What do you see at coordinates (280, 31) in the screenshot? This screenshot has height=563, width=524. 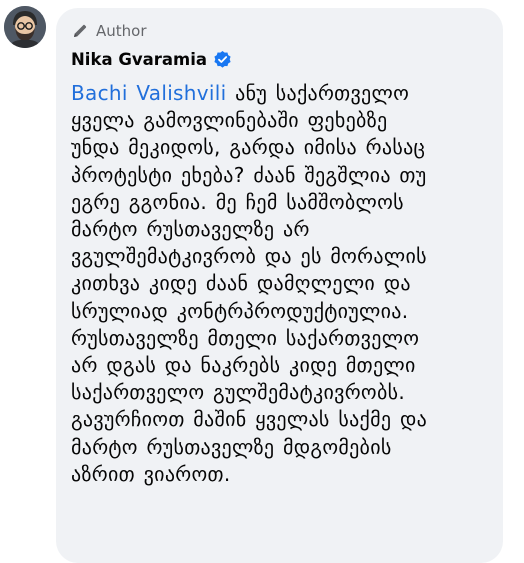 I see `author-badge: Author` at bounding box center [280, 31].